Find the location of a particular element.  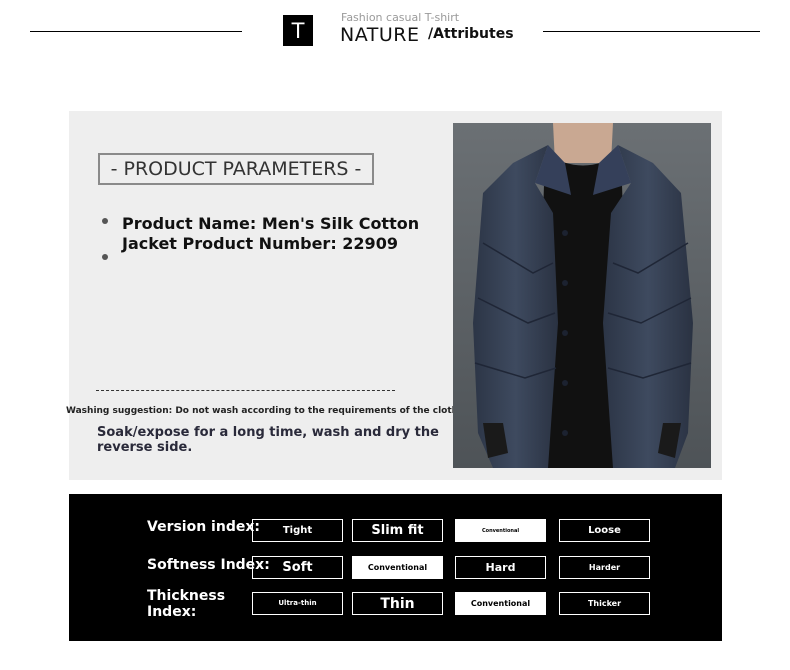

dashed-divider is located at coordinates (245, 390).